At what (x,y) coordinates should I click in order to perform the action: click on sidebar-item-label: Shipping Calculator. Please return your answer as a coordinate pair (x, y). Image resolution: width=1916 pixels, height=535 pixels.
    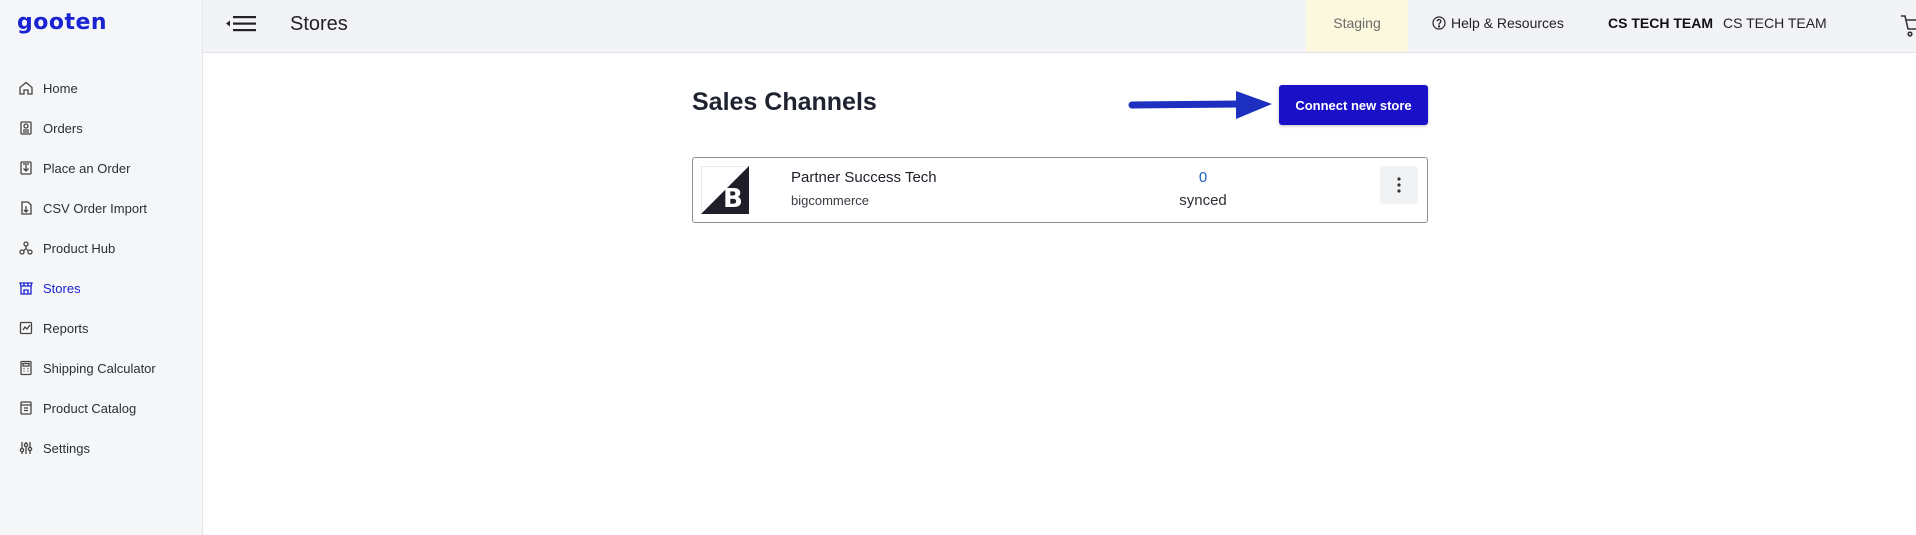
    Looking at the image, I should click on (99, 368).